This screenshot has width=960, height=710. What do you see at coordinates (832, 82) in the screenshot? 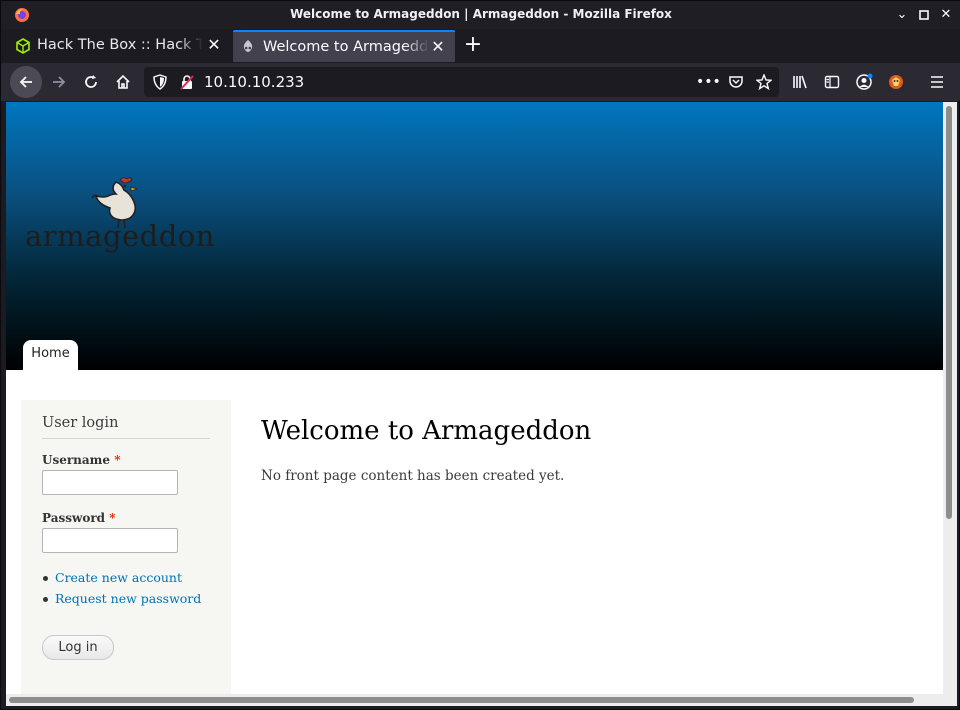
I see `sidebar-icon` at bounding box center [832, 82].